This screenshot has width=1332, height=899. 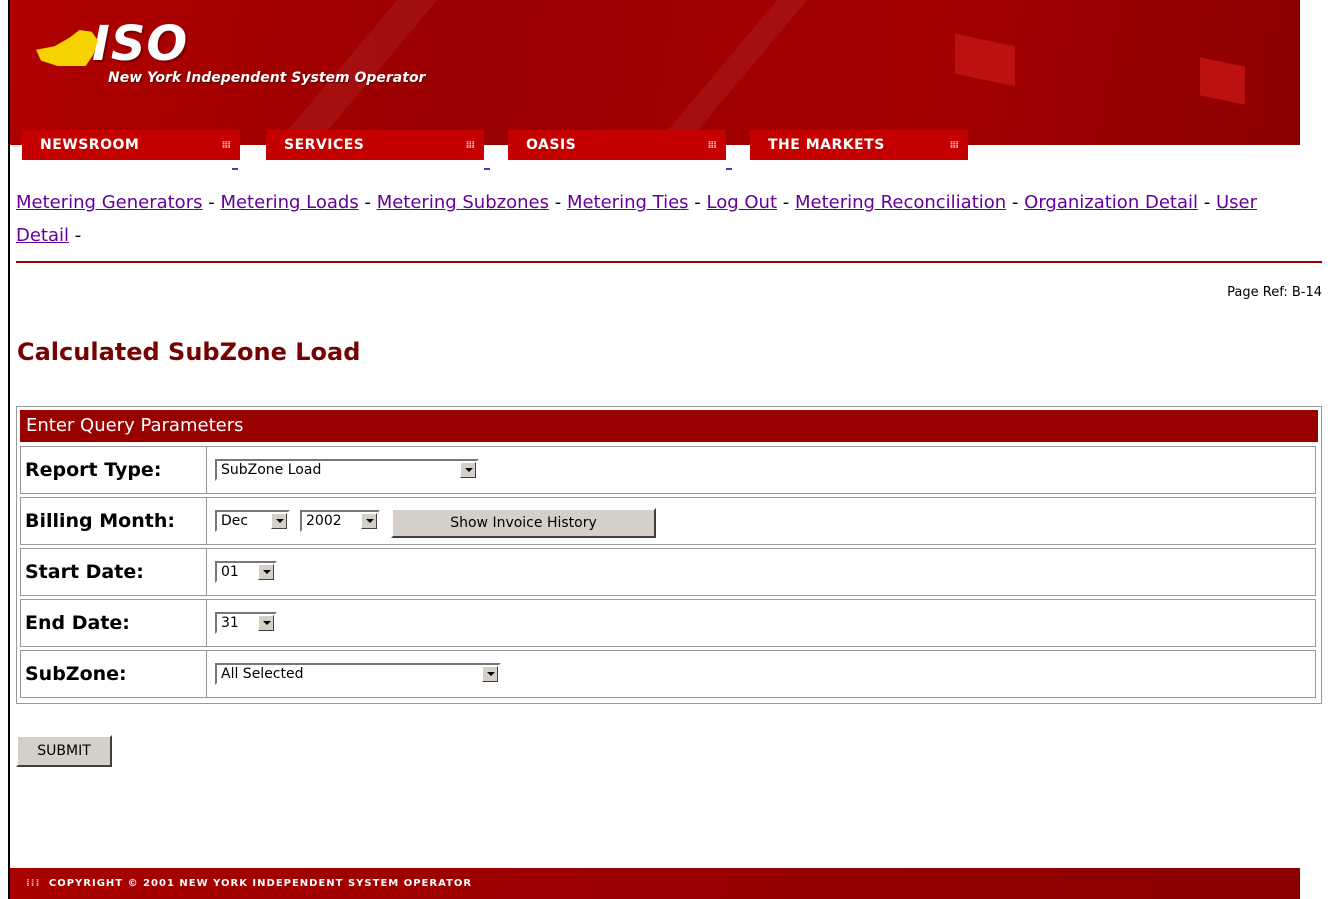 I want to click on billing-year-value: 2002, so click(x=324, y=521).